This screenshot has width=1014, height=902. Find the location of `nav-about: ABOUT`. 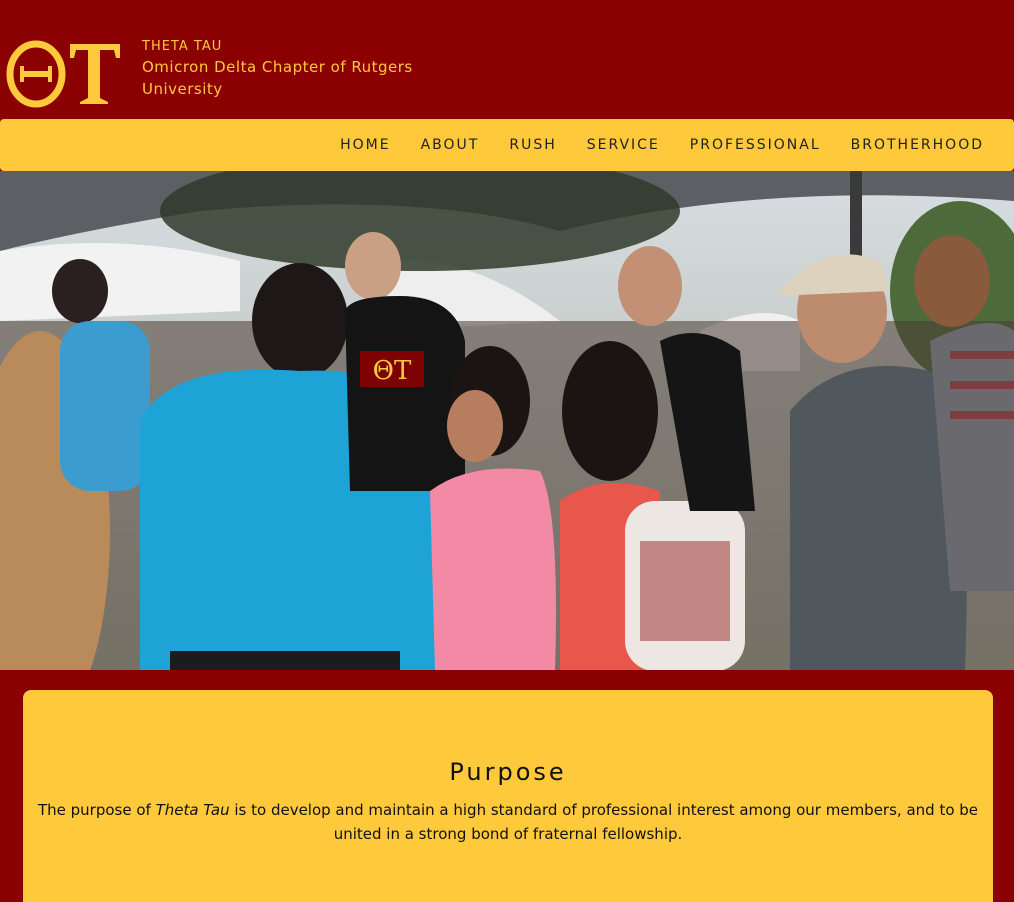

nav-about: ABOUT is located at coordinates (450, 145).